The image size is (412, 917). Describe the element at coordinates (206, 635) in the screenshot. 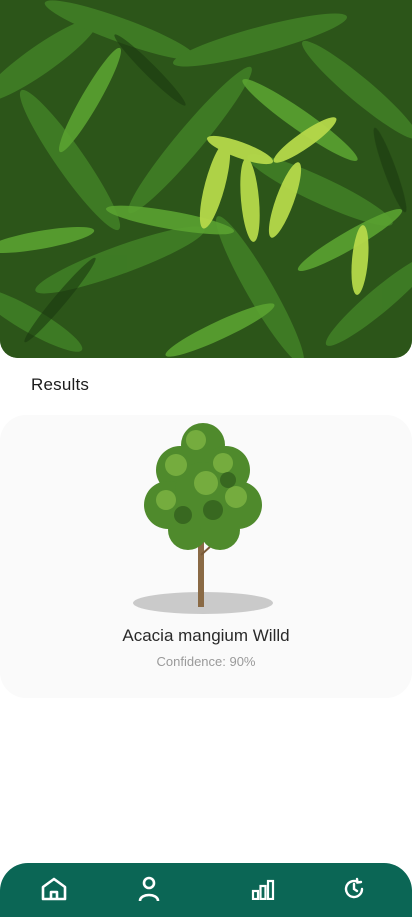

I see `species-name: Acacia mangium Willd` at that location.